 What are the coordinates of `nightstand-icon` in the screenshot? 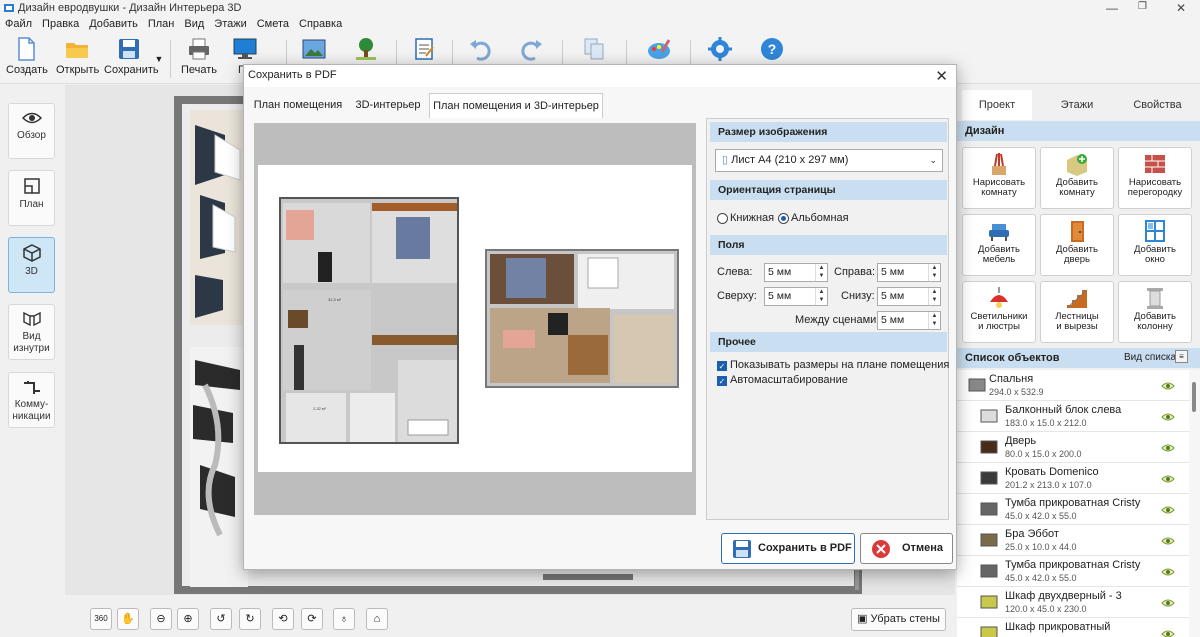 It's located at (989, 509).